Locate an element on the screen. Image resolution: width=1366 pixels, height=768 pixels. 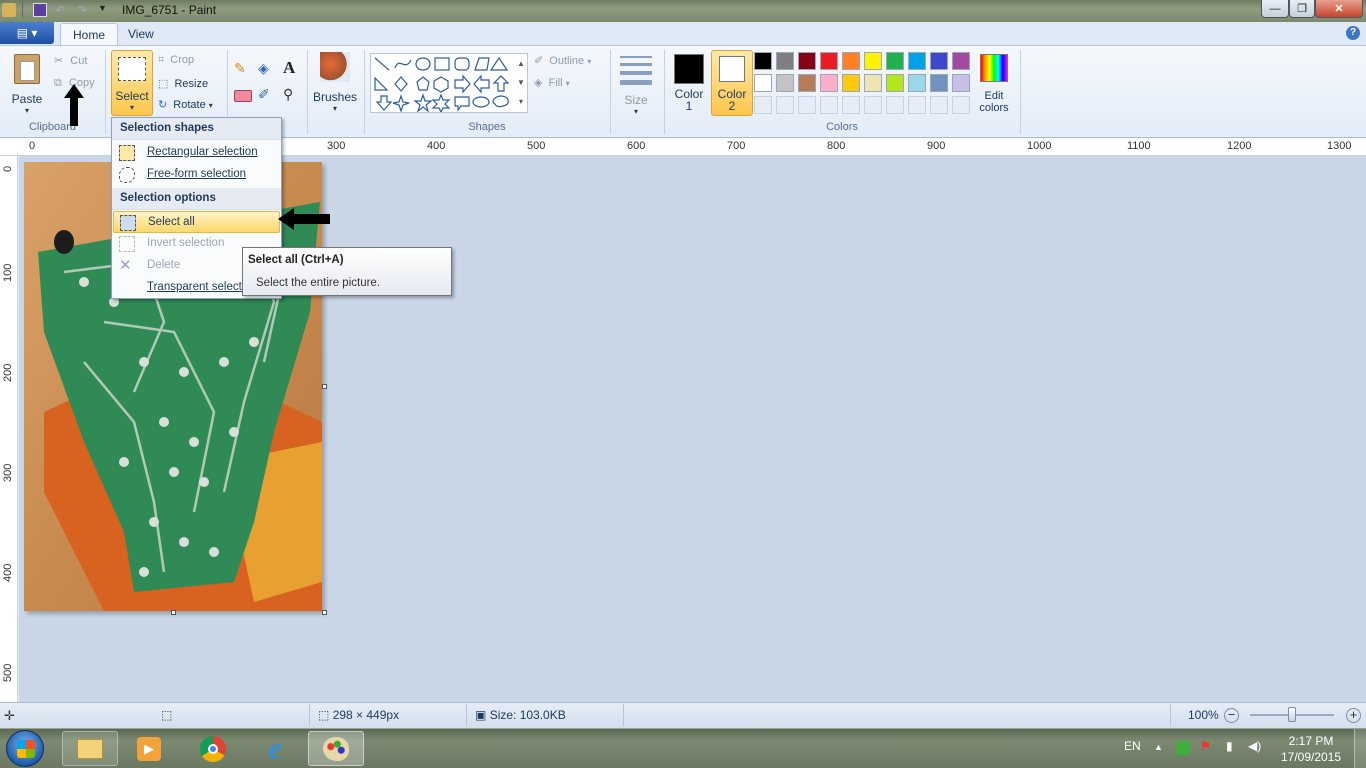
paint-app-icon is located at coordinates (9, 10).